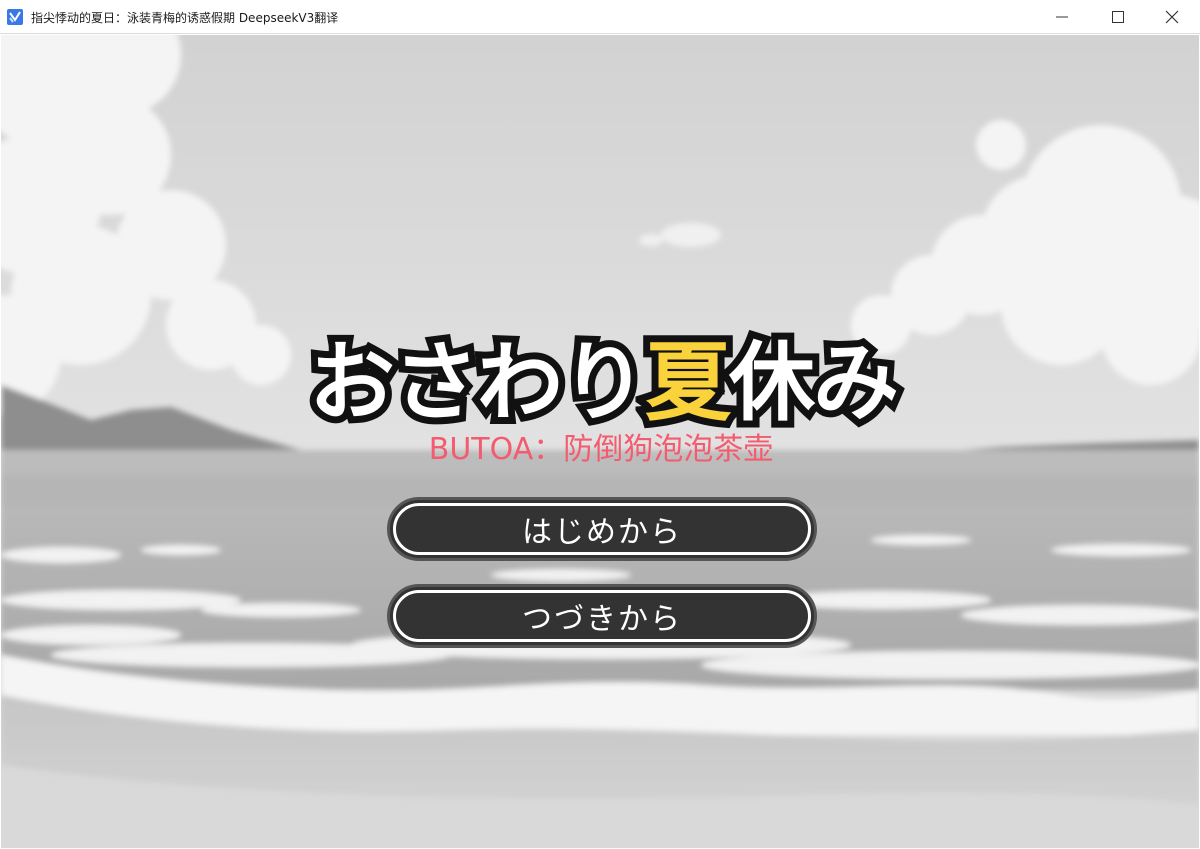  I want to click on close-icon, so click(1172, 17).